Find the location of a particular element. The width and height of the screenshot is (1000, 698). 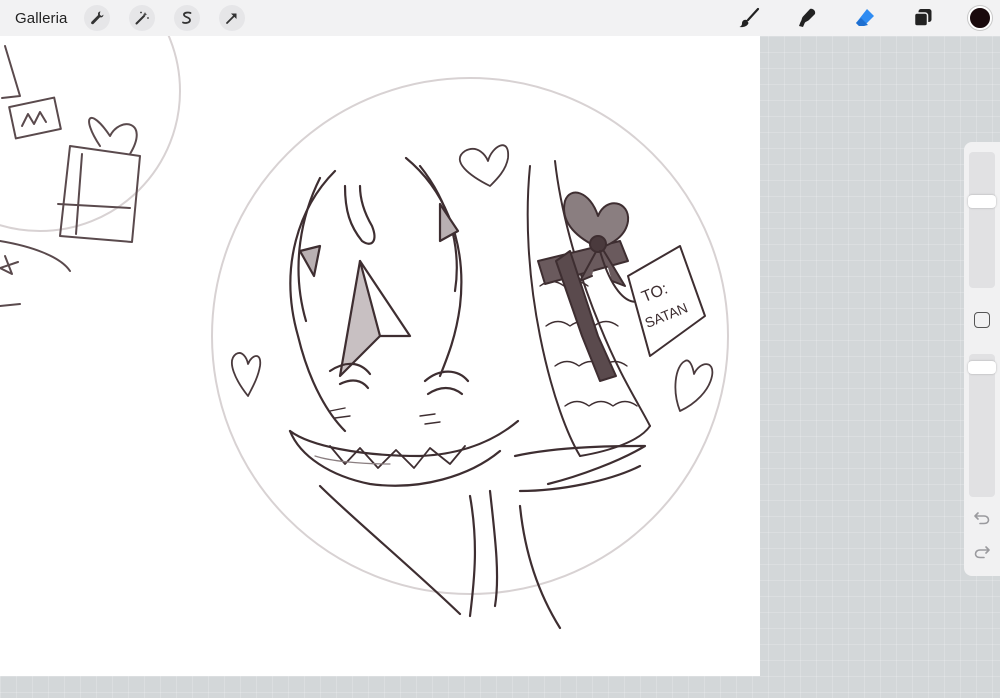

tools-group is located at coordinates (864, 18).